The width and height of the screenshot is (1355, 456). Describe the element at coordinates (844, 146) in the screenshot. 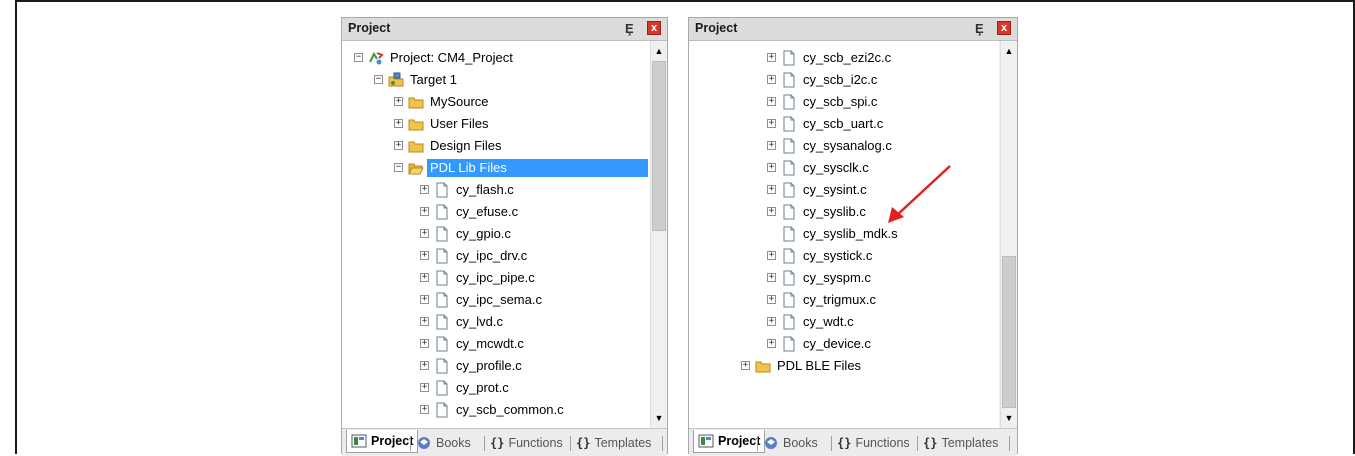

I see `tree-item: + cy_sysanalog.c` at that location.